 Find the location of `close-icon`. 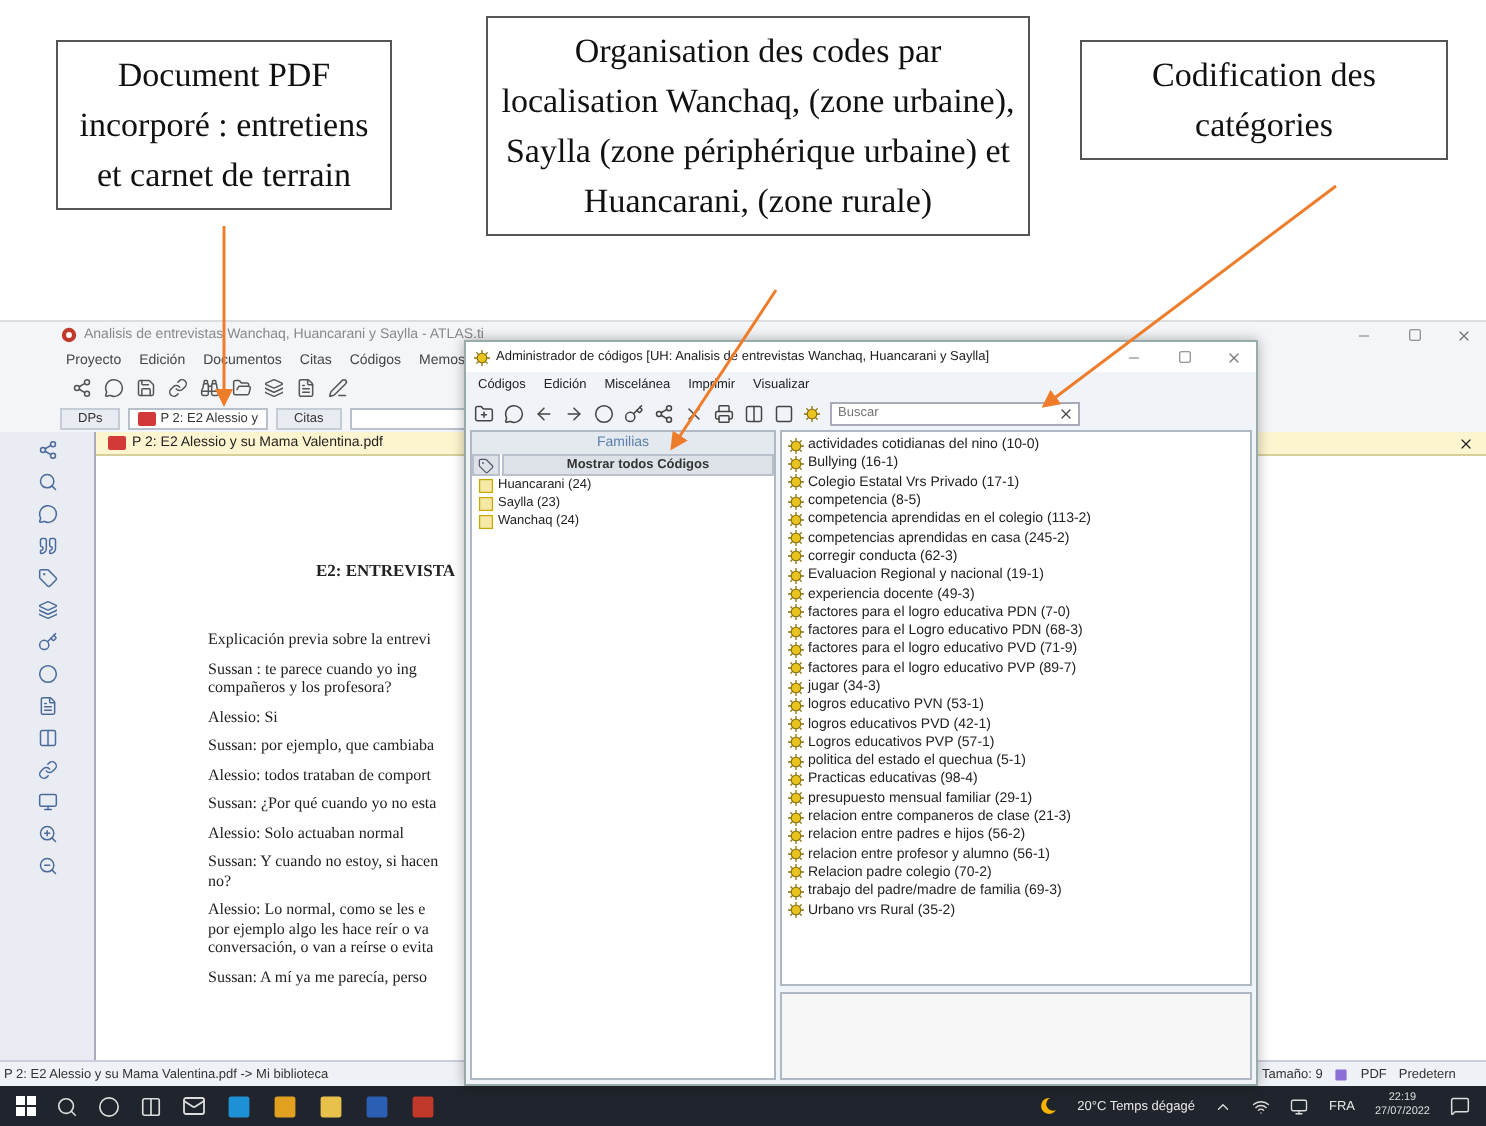

close-icon is located at coordinates (1466, 443).